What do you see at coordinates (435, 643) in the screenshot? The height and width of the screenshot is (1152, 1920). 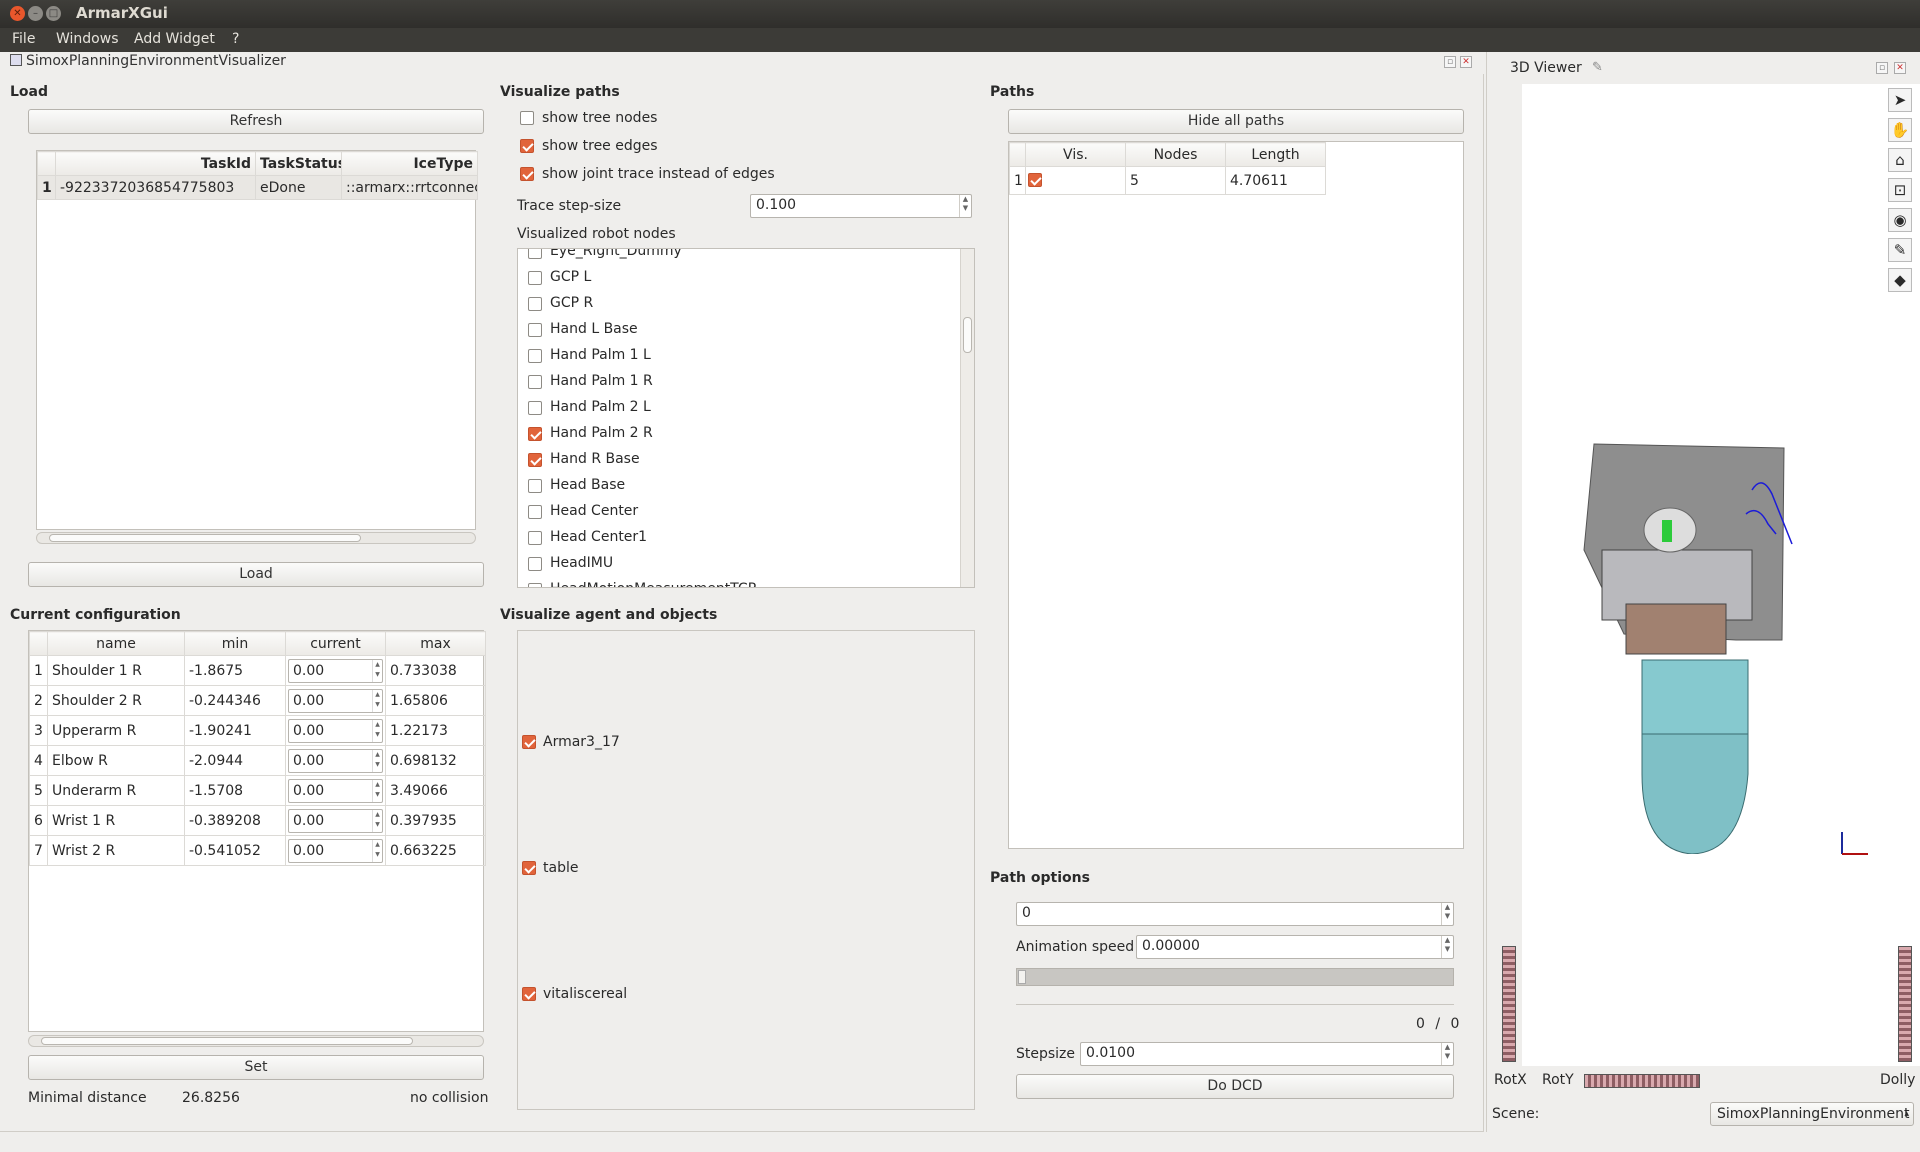 I see `col-max: max` at bounding box center [435, 643].